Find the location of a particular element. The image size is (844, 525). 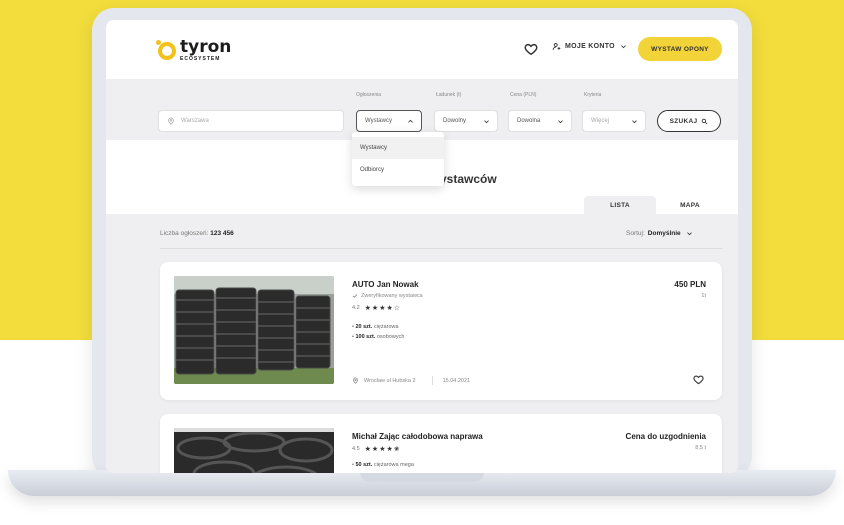

listing-bullet: • 100 szt. osobowych is located at coordinates (378, 337).